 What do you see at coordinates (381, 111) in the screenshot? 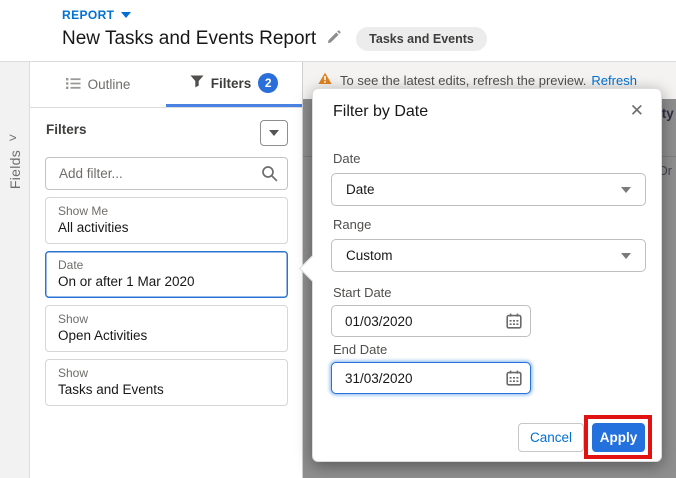
I see `dialog-title: Filter by Date` at bounding box center [381, 111].